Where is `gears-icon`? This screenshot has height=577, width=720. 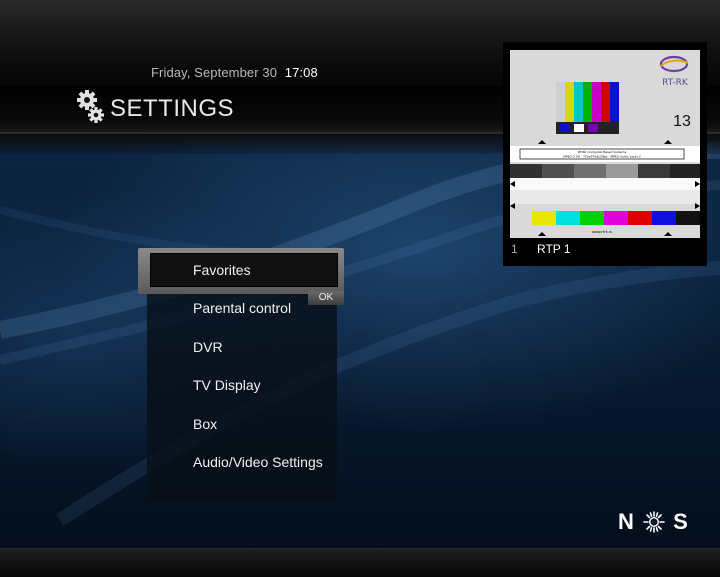 gears-icon is located at coordinates (90, 106).